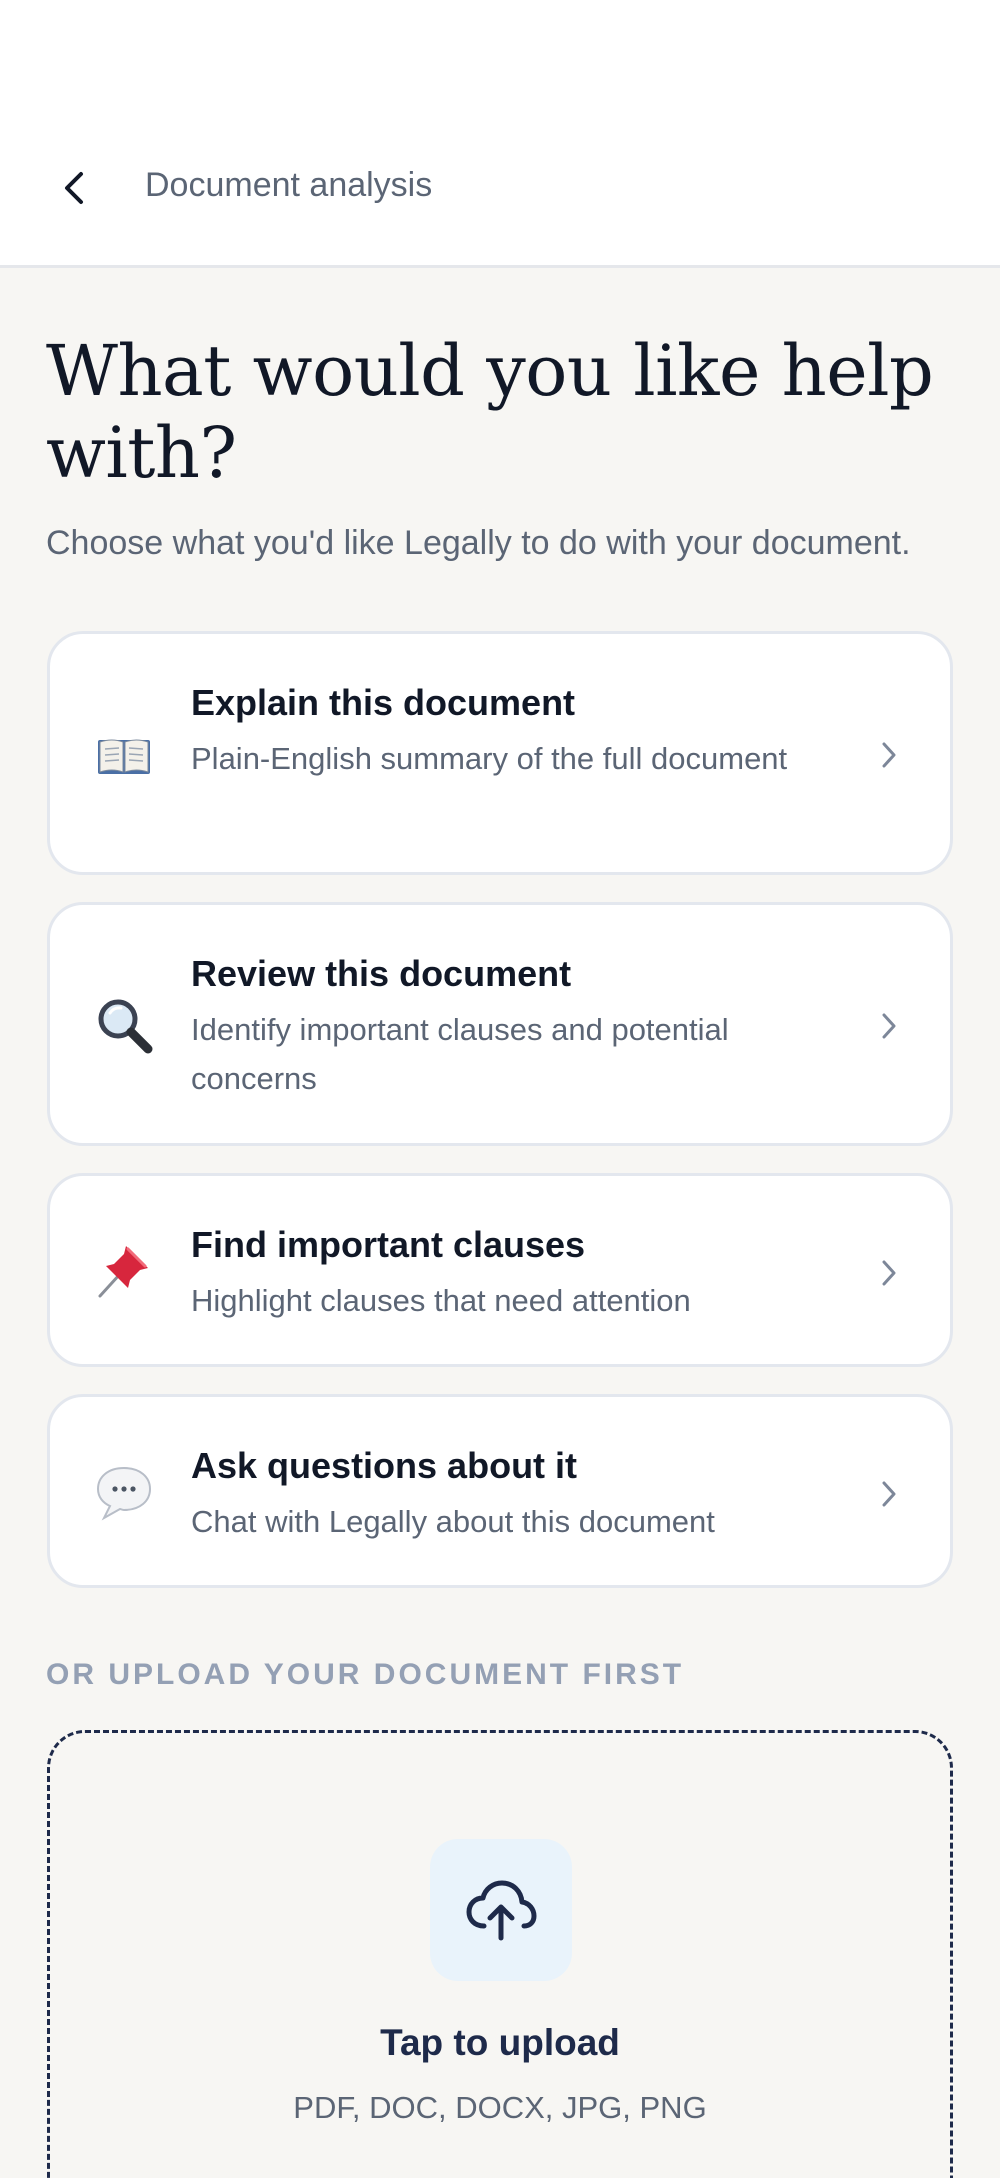 Image resolution: width=1000 pixels, height=2178 pixels. What do you see at coordinates (124, 756) in the screenshot?
I see `open-book-icon` at bounding box center [124, 756].